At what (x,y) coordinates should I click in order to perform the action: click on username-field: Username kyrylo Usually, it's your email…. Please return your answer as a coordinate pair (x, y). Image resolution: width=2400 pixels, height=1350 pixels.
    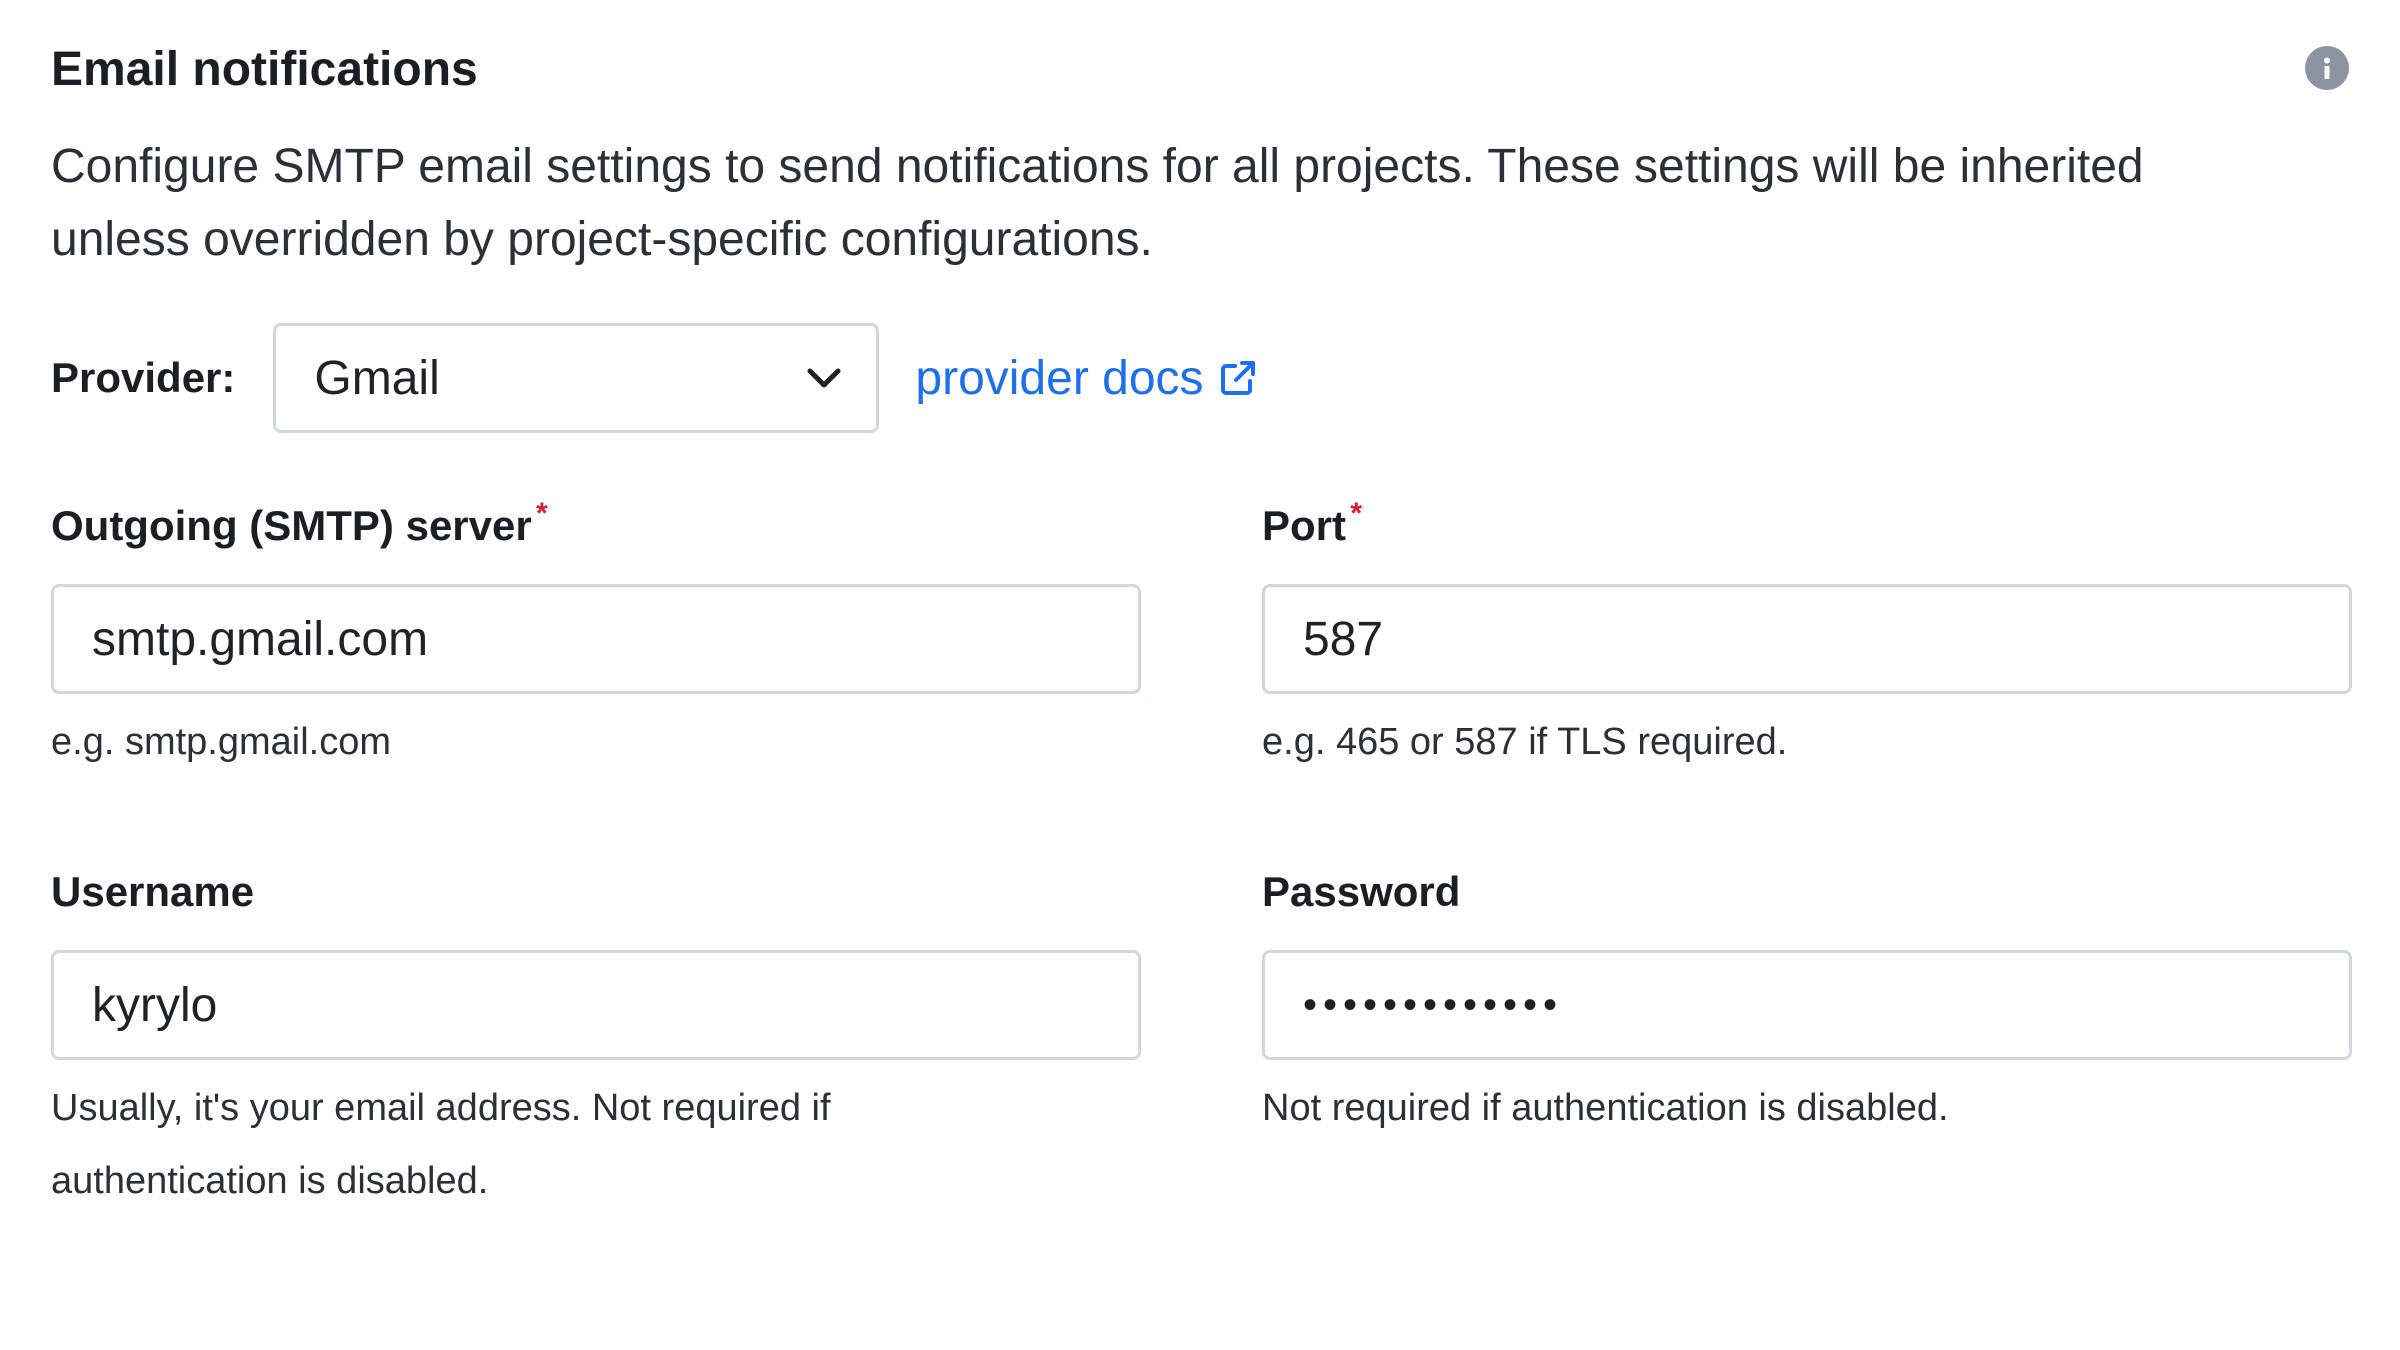
    Looking at the image, I should click on (596, 1042).